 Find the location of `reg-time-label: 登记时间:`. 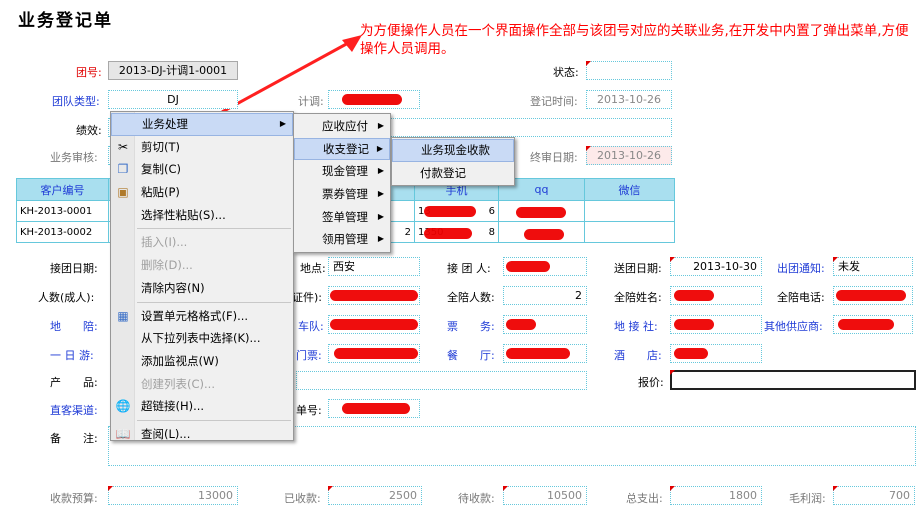

reg-time-label: 登记时间: is located at coordinates (554, 101).